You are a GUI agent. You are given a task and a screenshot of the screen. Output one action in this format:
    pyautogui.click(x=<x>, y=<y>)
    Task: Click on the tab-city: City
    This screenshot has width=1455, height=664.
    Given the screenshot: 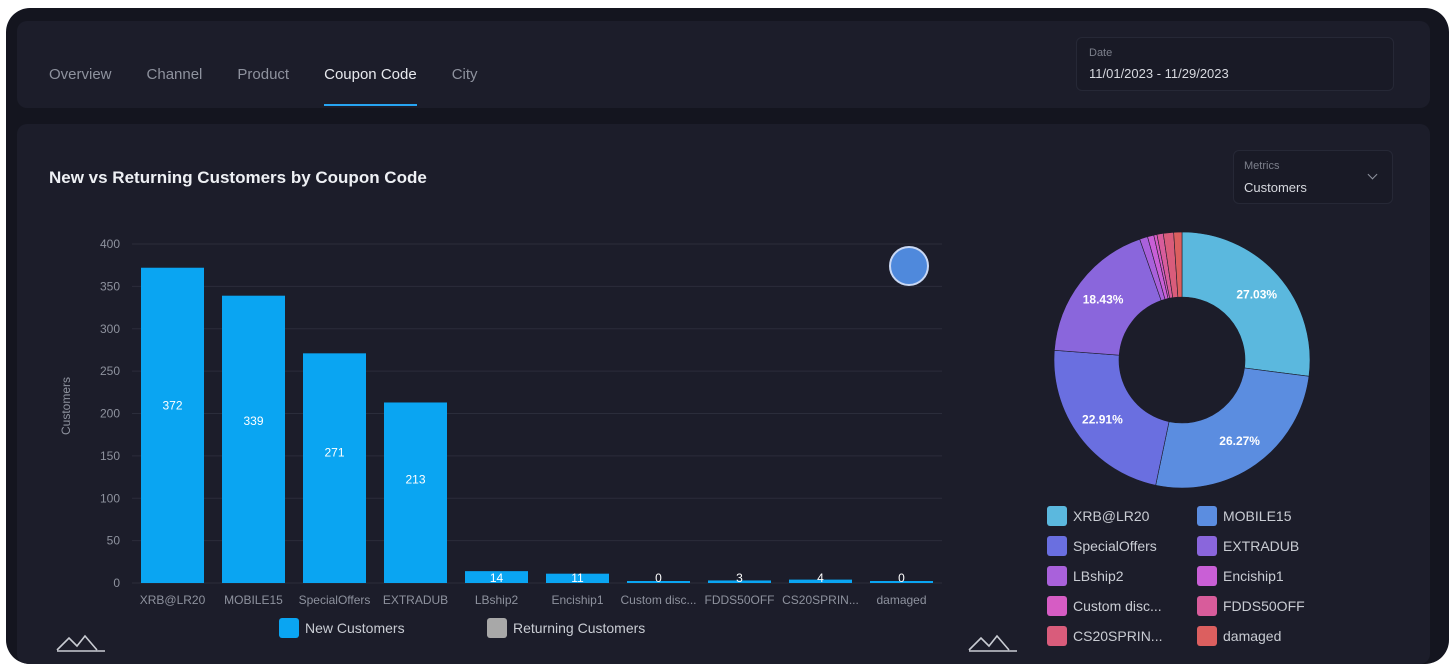 What is the action you would take?
    pyautogui.click(x=465, y=64)
    